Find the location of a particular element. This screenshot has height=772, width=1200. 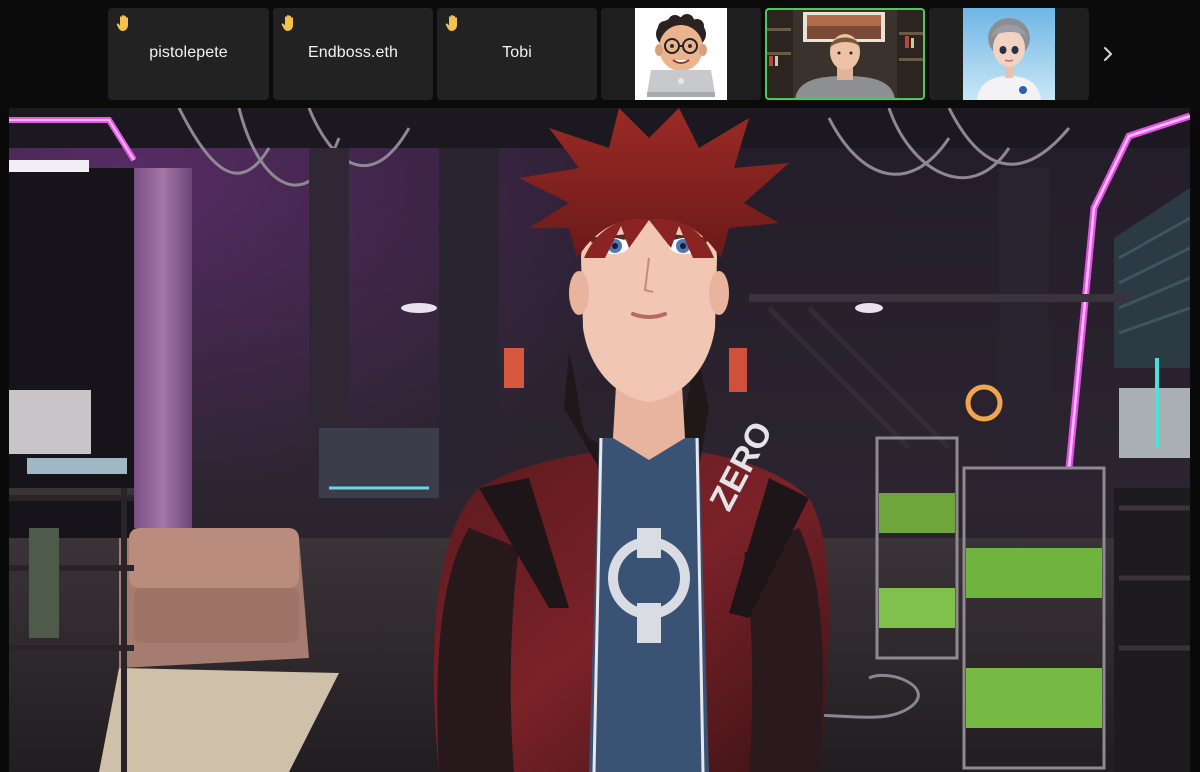

participant-tile-pistolepete: pistolepete is located at coordinates (188, 54).